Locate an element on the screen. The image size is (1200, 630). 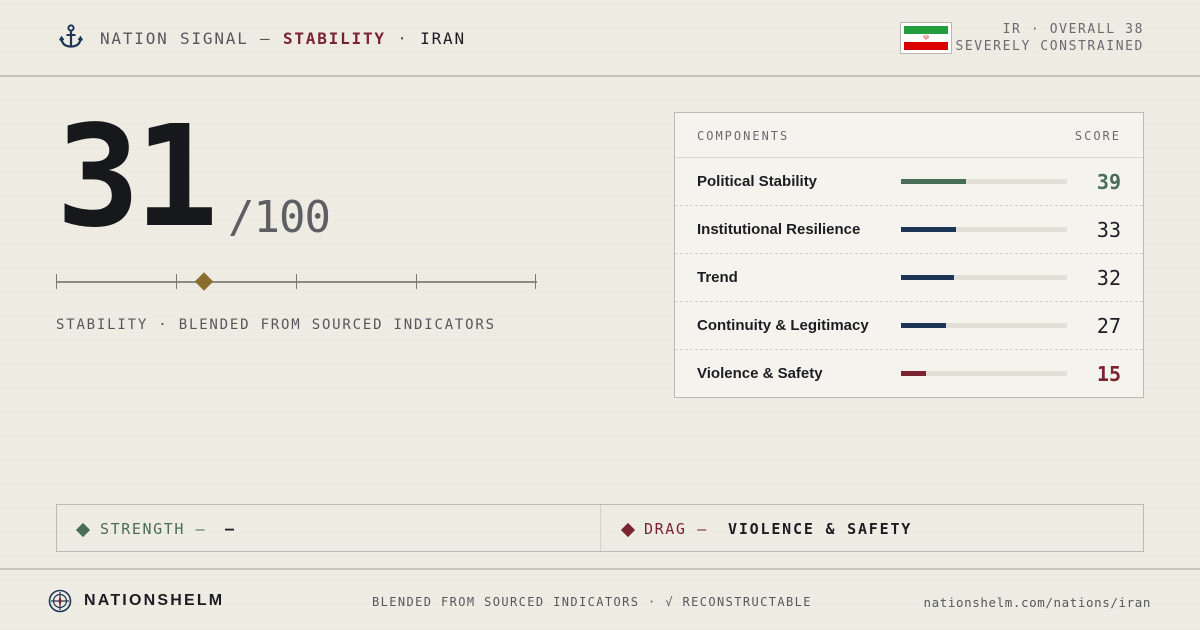
component-score: 39 is located at coordinates (1108, 182).